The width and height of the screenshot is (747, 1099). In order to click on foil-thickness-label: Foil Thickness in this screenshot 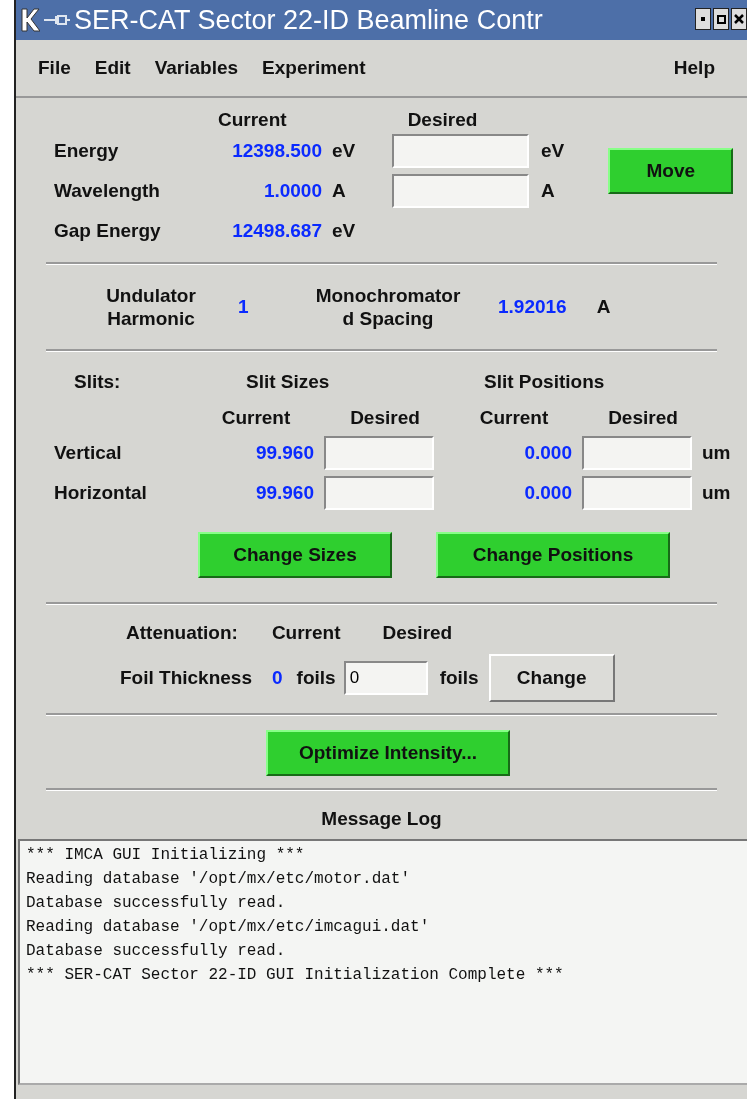, I will do `click(186, 677)`.